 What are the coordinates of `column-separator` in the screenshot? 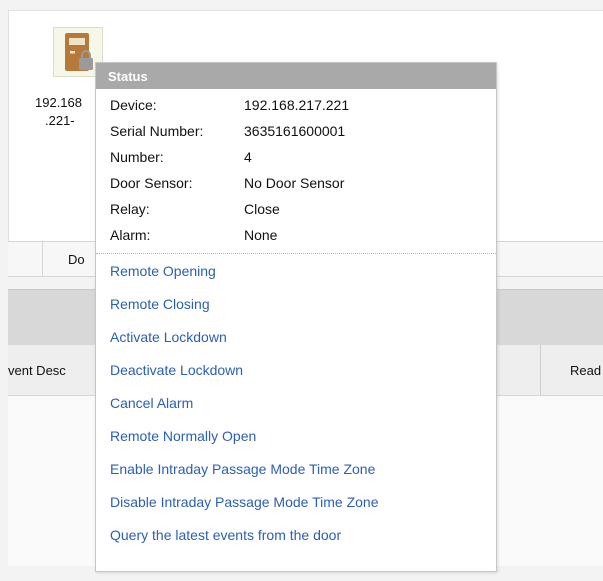 It's located at (540, 370).